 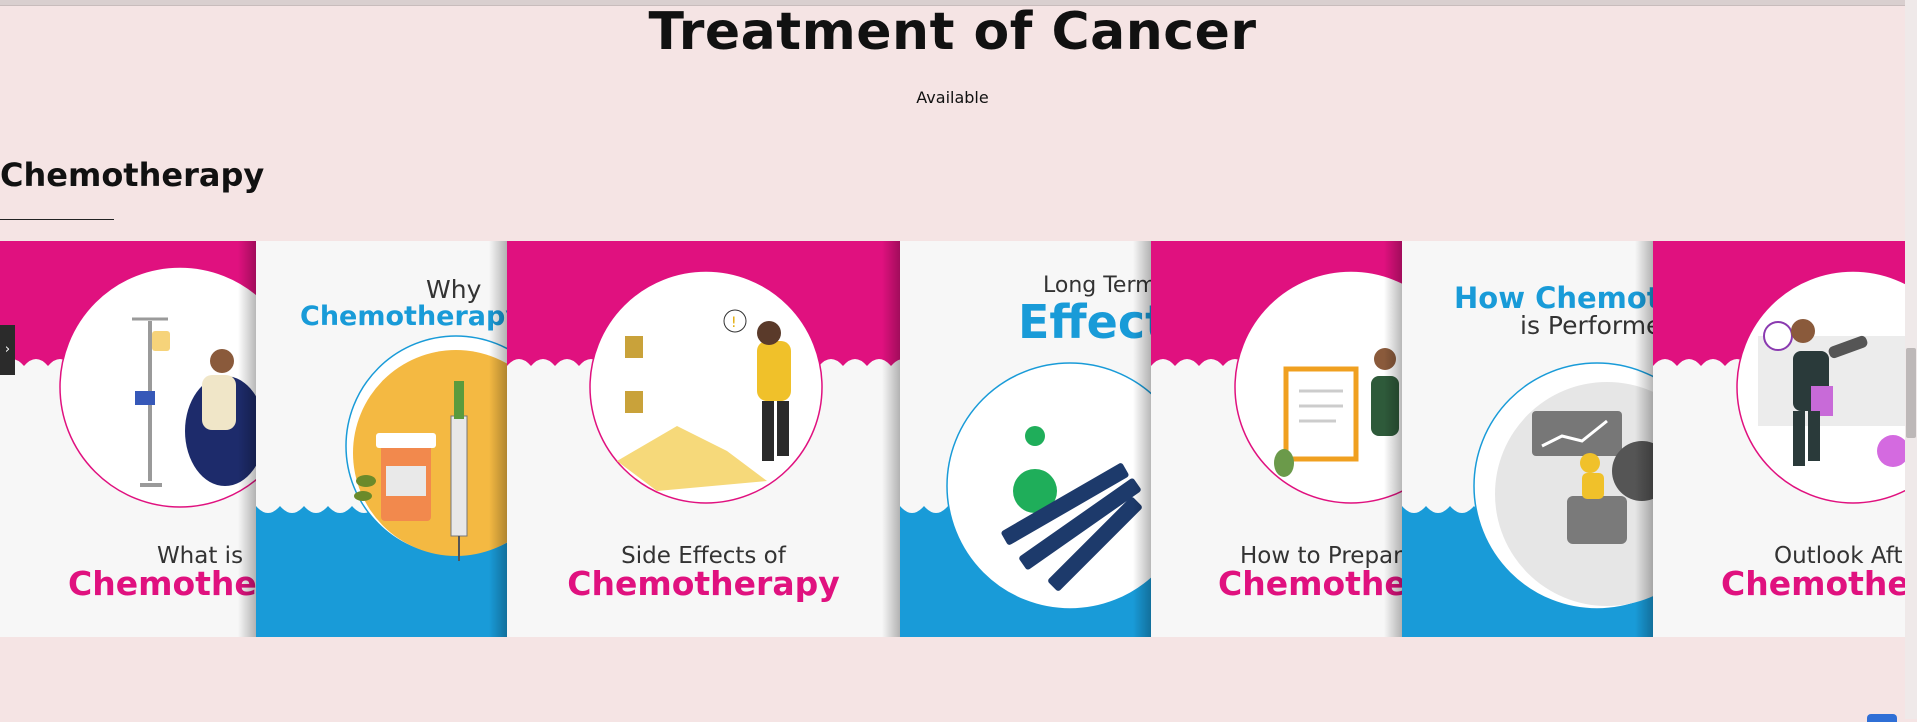 What do you see at coordinates (1553, 298) in the screenshot?
I see `card-line1: How Chemoth` at bounding box center [1553, 298].